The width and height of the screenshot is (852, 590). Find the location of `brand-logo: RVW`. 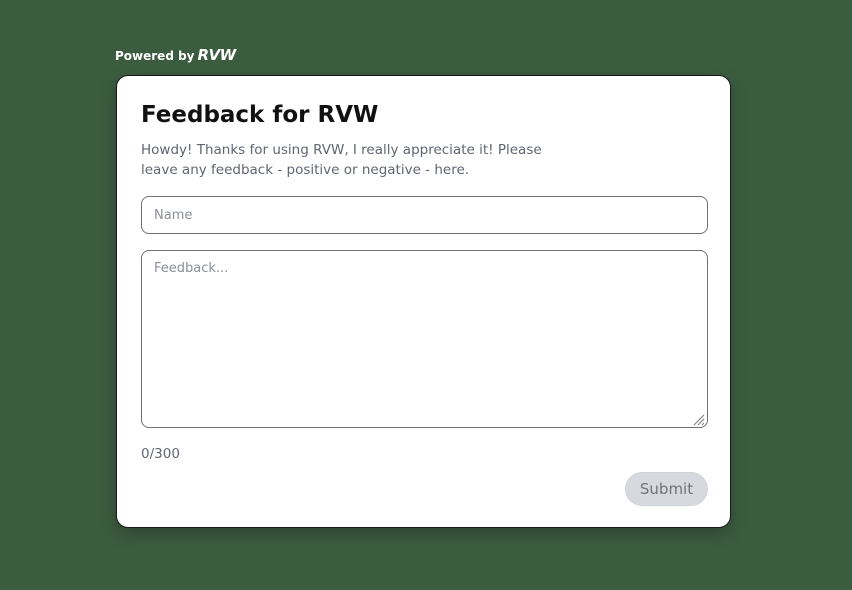

brand-logo: RVW is located at coordinates (217, 55).